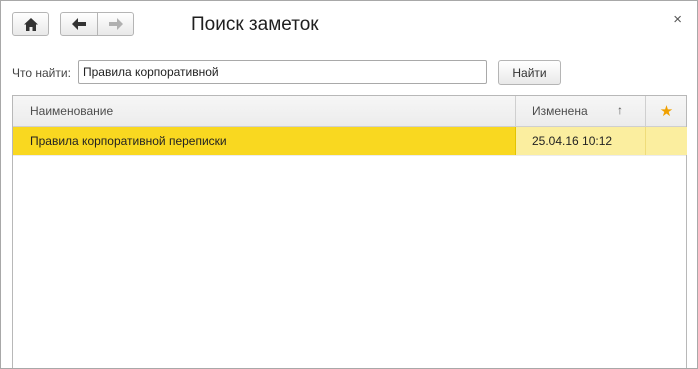  I want to click on row-favorite-cell, so click(666, 141).